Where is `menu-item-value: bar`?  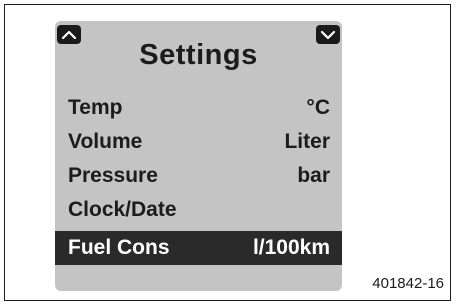
menu-item-value: bar is located at coordinates (313, 175).